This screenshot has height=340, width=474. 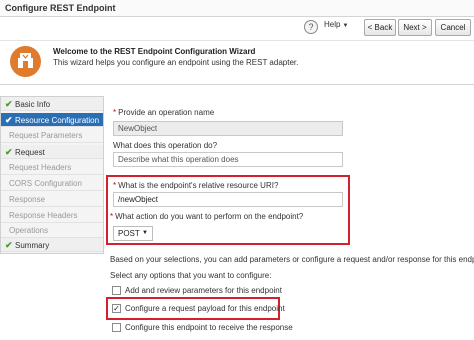 I want to click on next-button: Next >, so click(x=415, y=27).